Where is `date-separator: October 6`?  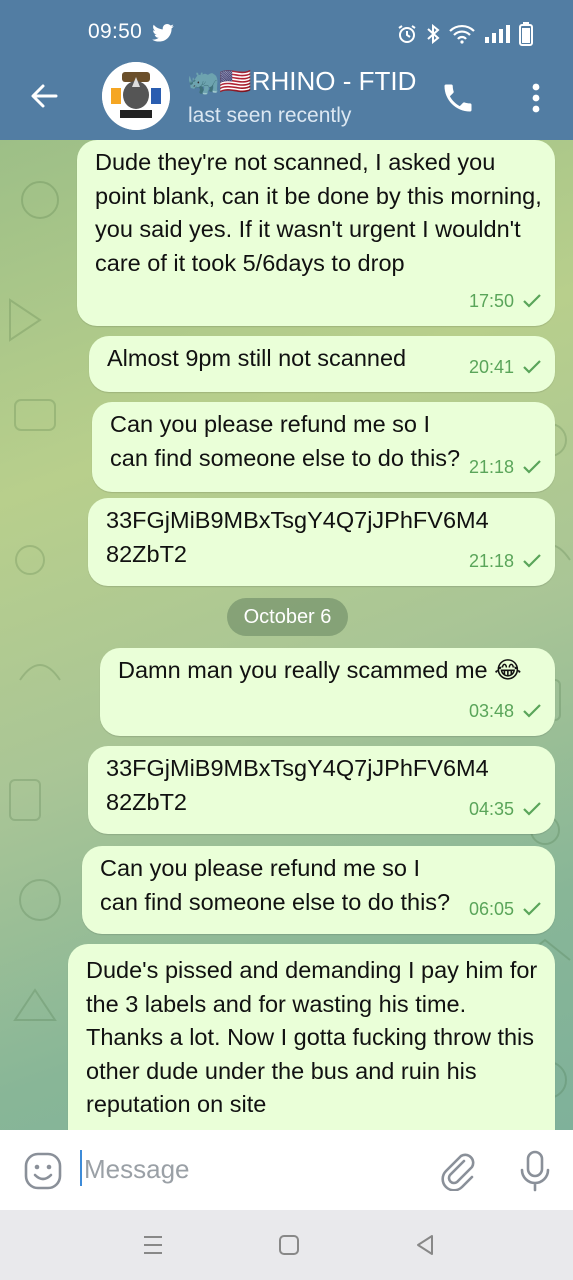 date-separator: October 6 is located at coordinates (287, 617).